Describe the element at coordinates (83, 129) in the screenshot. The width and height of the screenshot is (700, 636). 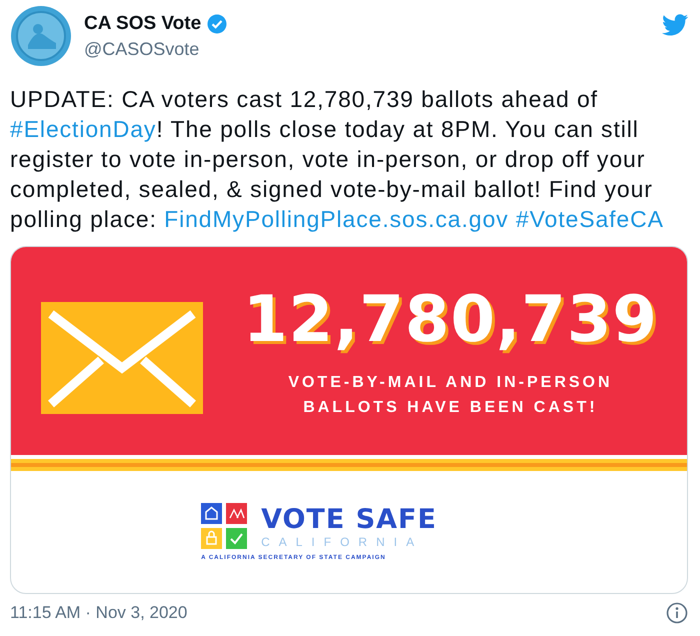
I see `link: #ElectionDay` at that location.